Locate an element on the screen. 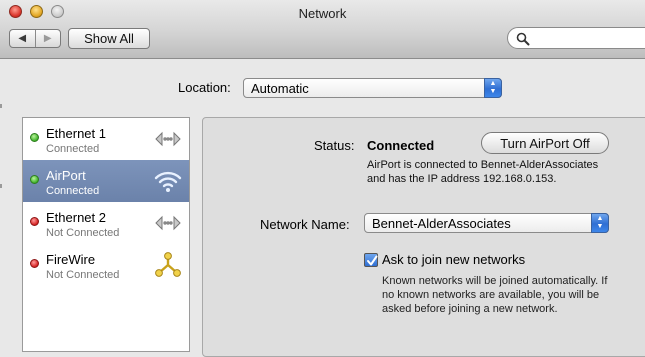 The height and width of the screenshot is (357, 645). search-field is located at coordinates (576, 38).